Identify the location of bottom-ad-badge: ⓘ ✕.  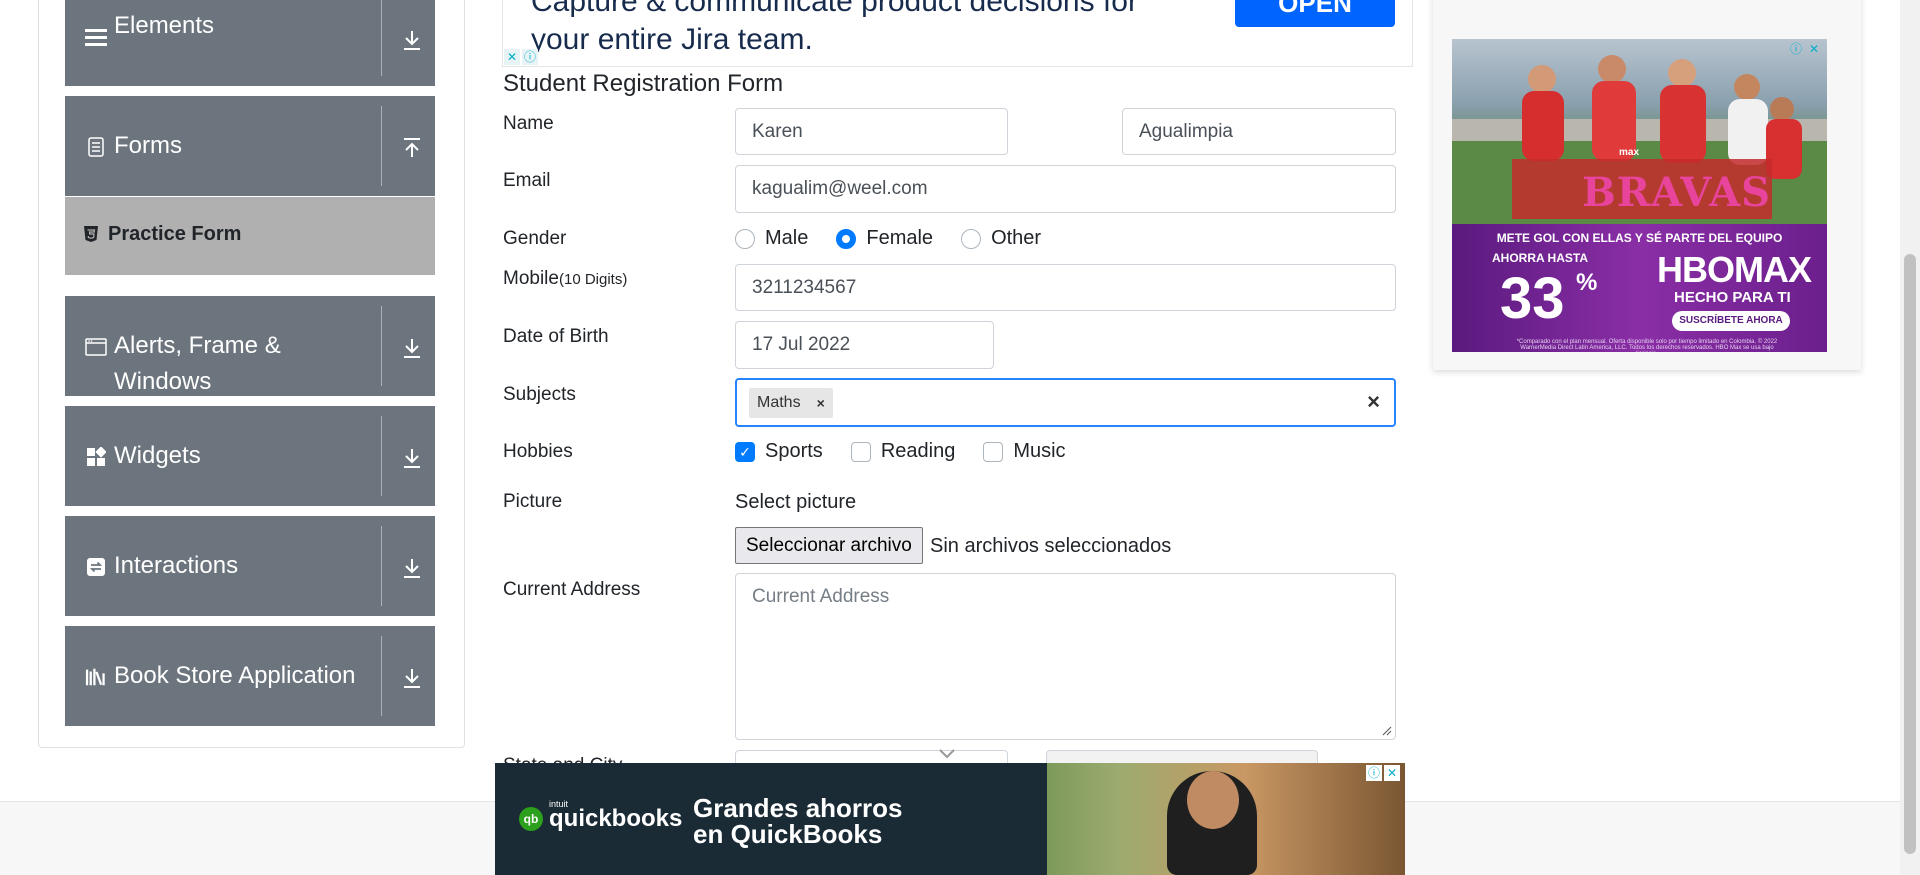
(1383, 773).